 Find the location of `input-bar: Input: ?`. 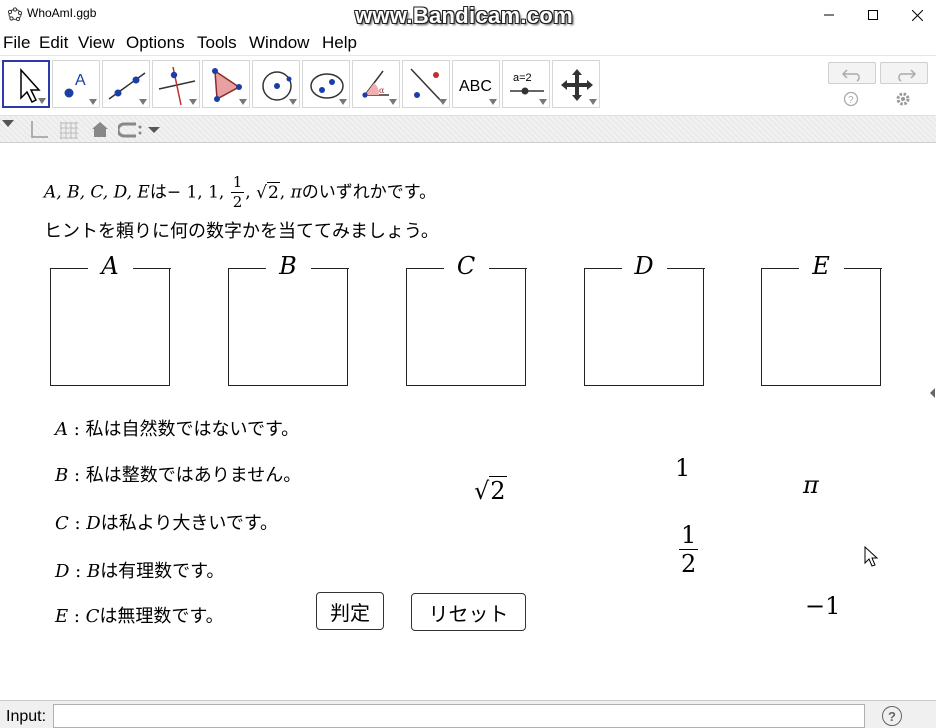

input-bar: Input: ? is located at coordinates (468, 714).